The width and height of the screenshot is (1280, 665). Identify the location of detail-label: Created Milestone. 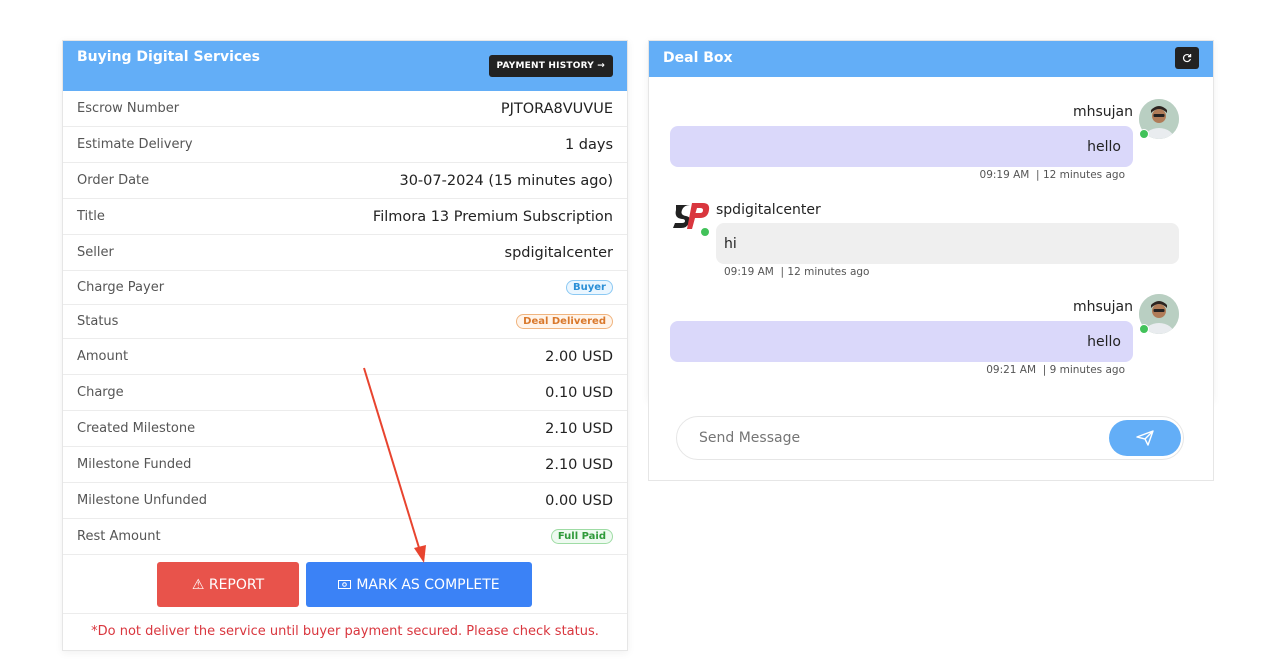
(136, 428).